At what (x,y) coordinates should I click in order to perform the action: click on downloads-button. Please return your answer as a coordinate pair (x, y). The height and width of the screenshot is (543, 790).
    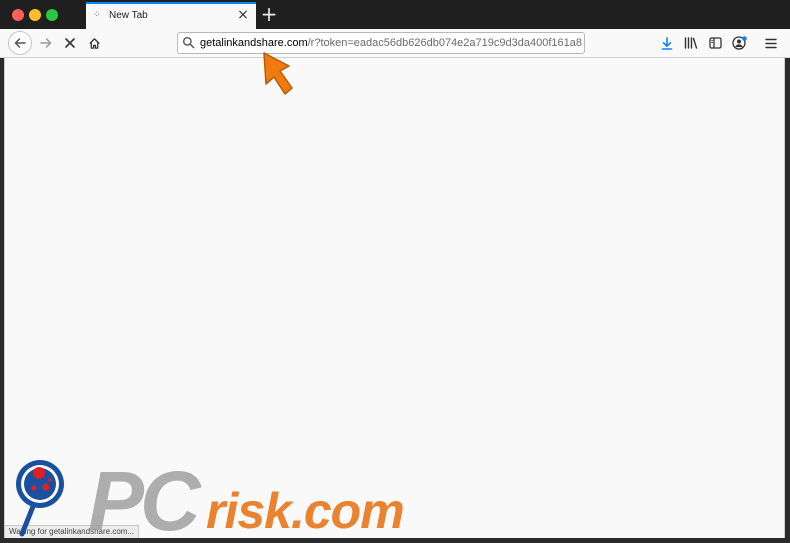
    Looking at the image, I should click on (667, 43).